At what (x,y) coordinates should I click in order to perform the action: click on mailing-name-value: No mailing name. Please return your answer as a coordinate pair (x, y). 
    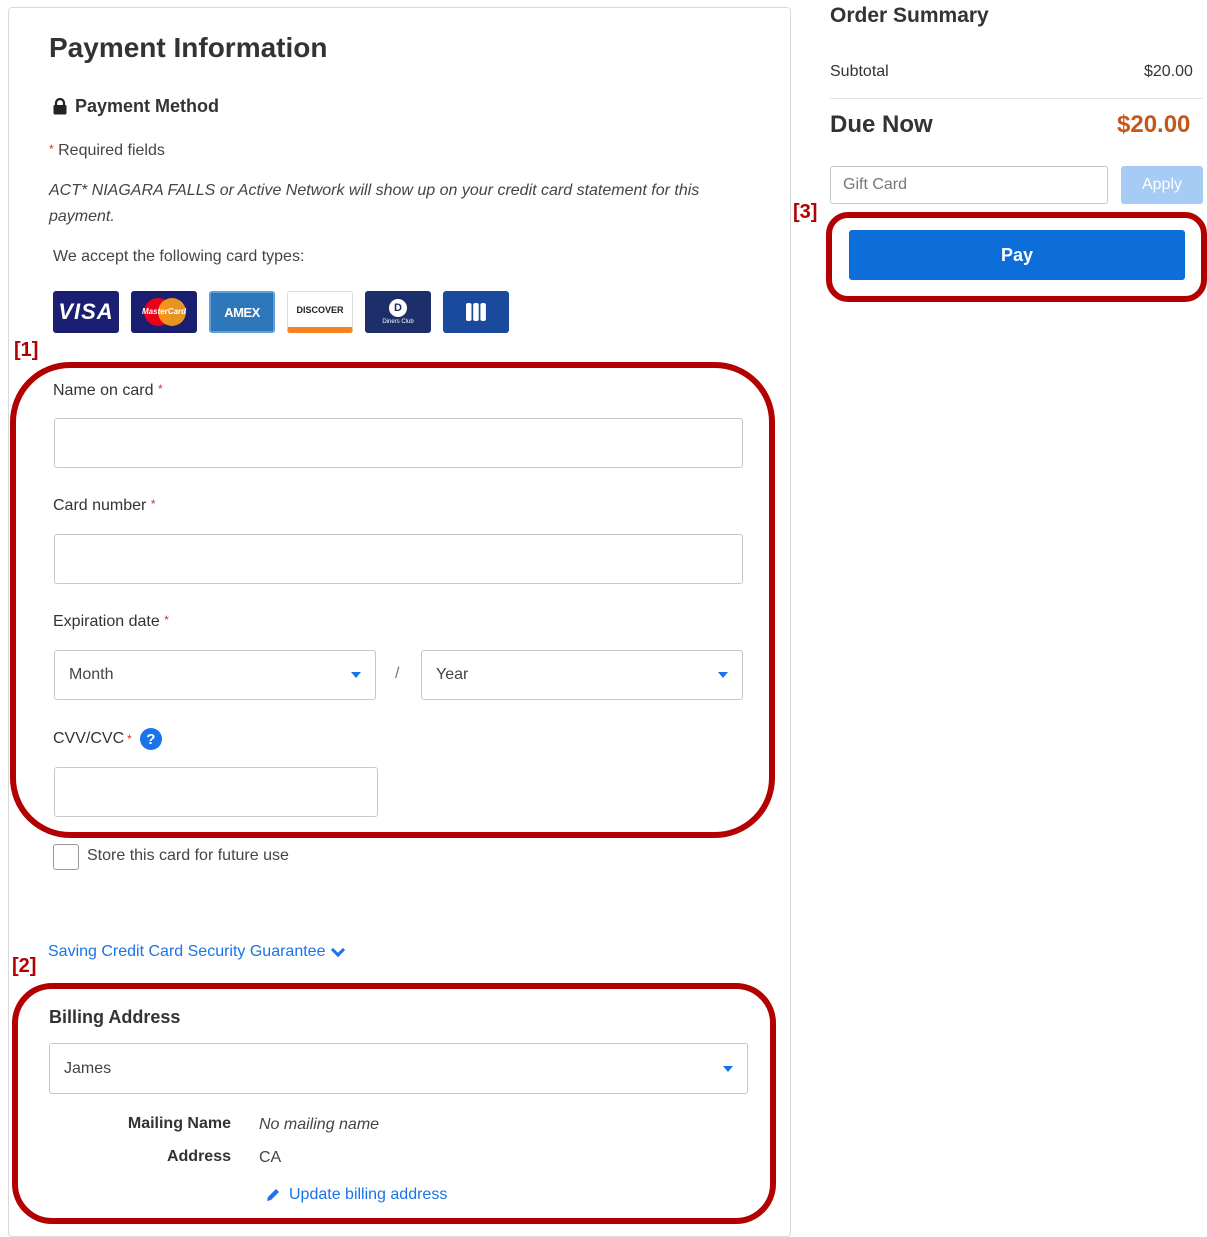
    Looking at the image, I should click on (319, 1124).